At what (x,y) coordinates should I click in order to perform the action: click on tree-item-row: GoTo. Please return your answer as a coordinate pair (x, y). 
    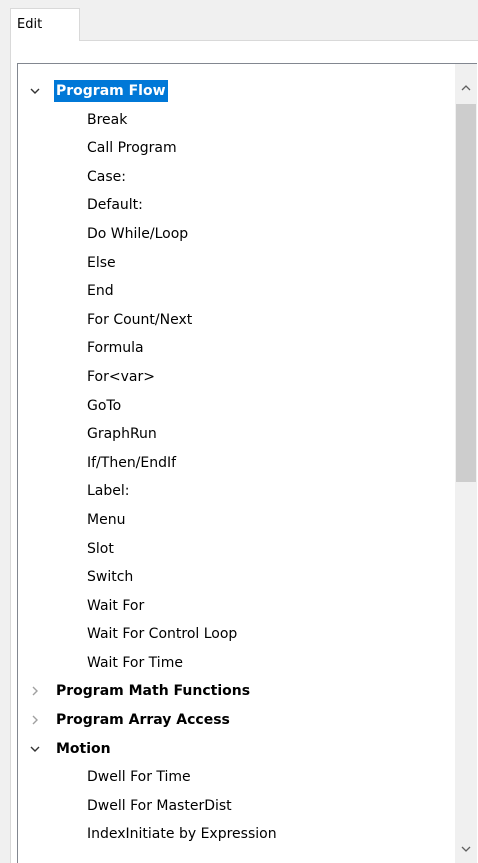
    Looking at the image, I should click on (236, 406).